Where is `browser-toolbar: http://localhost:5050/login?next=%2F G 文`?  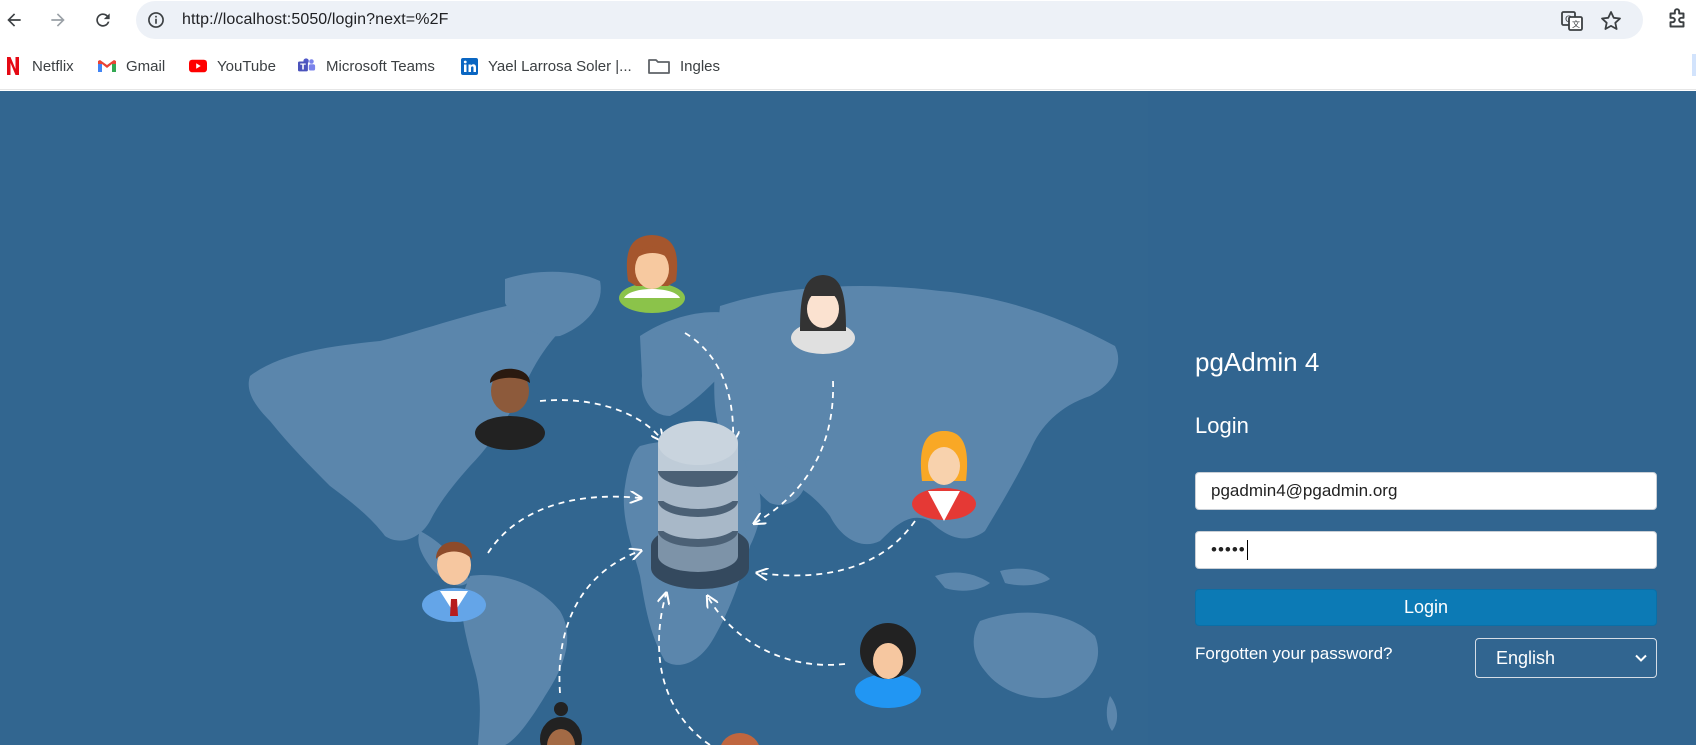 browser-toolbar: http://localhost:5050/login?next=%2F G 文 is located at coordinates (848, 20).